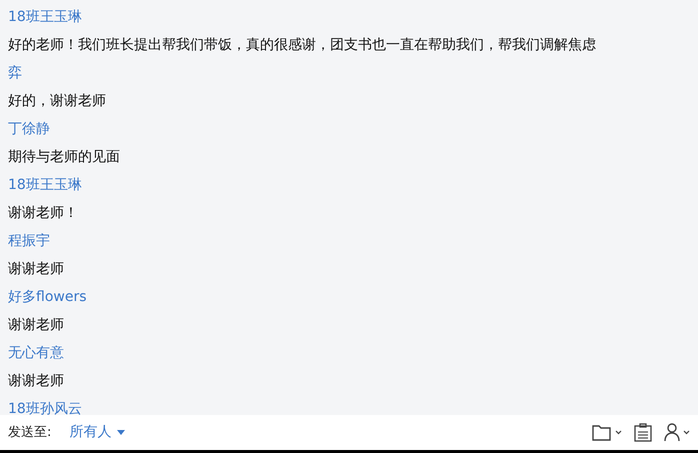 The image size is (698, 453). What do you see at coordinates (64, 157) in the screenshot?
I see `message-text: 期待与老师的见面` at bounding box center [64, 157].